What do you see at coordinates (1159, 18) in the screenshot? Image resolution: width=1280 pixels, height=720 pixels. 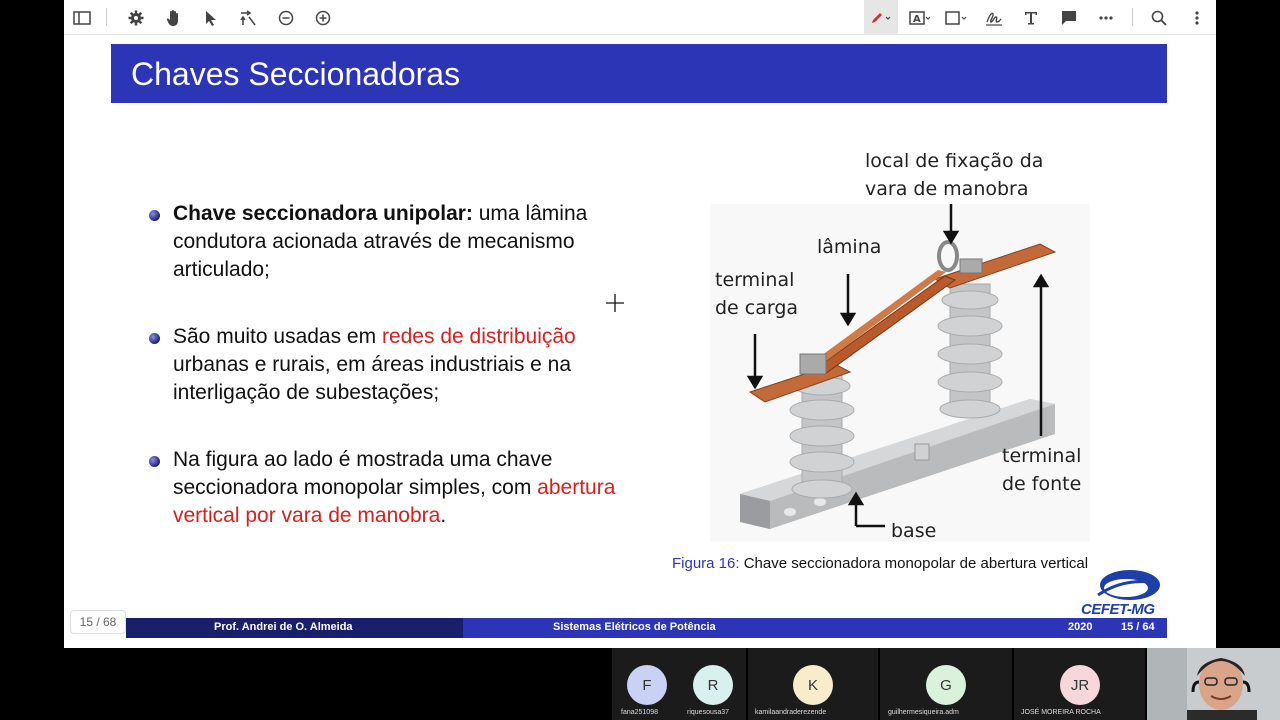 I see `search-icon` at bounding box center [1159, 18].